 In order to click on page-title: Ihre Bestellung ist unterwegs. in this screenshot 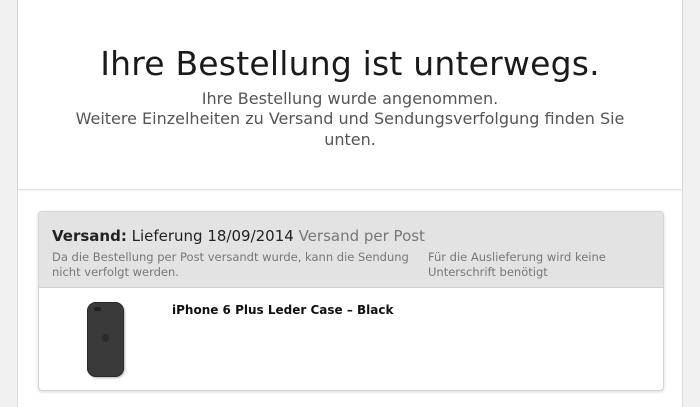, I will do `click(350, 63)`.